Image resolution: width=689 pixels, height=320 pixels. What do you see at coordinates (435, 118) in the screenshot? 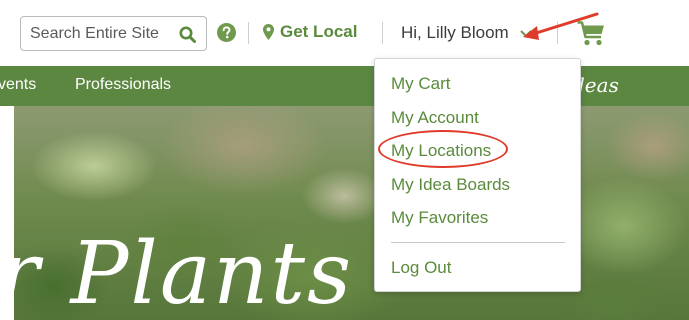
I see `menu-item-my-account: My Account` at bounding box center [435, 118].